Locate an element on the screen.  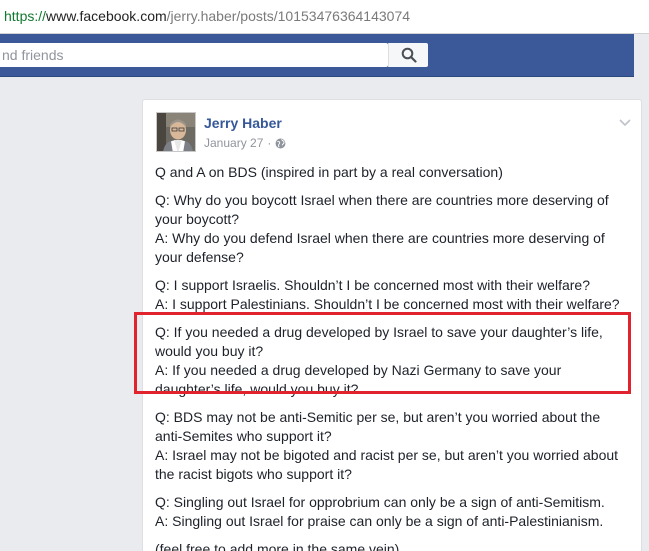
search-icon is located at coordinates (409, 55).